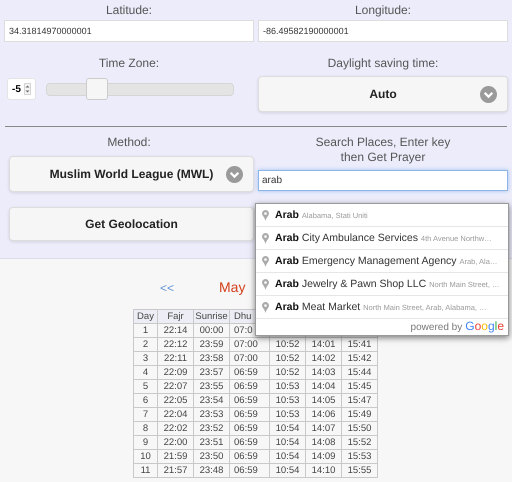  What do you see at coordinates (131, 174) in the screenshot?
I see `method-select: Muslim World League (MWL)` at bounding box center [131, 174].